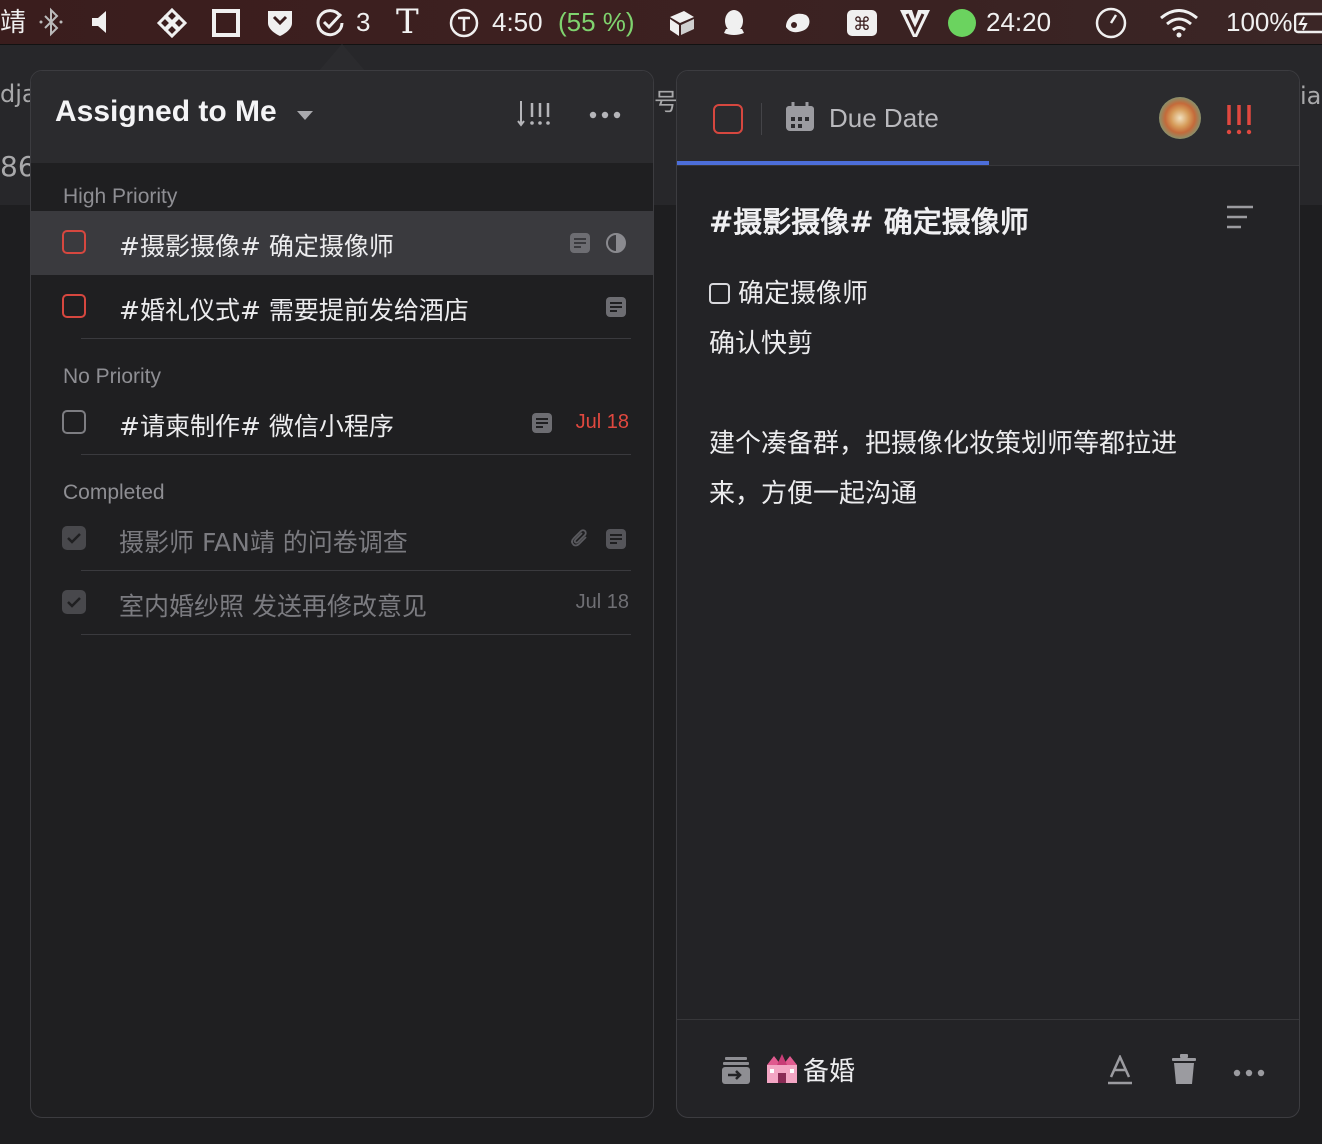  Describe the element at coordinates (962, 23) in the screenshot. I see `status-dot` at that location.